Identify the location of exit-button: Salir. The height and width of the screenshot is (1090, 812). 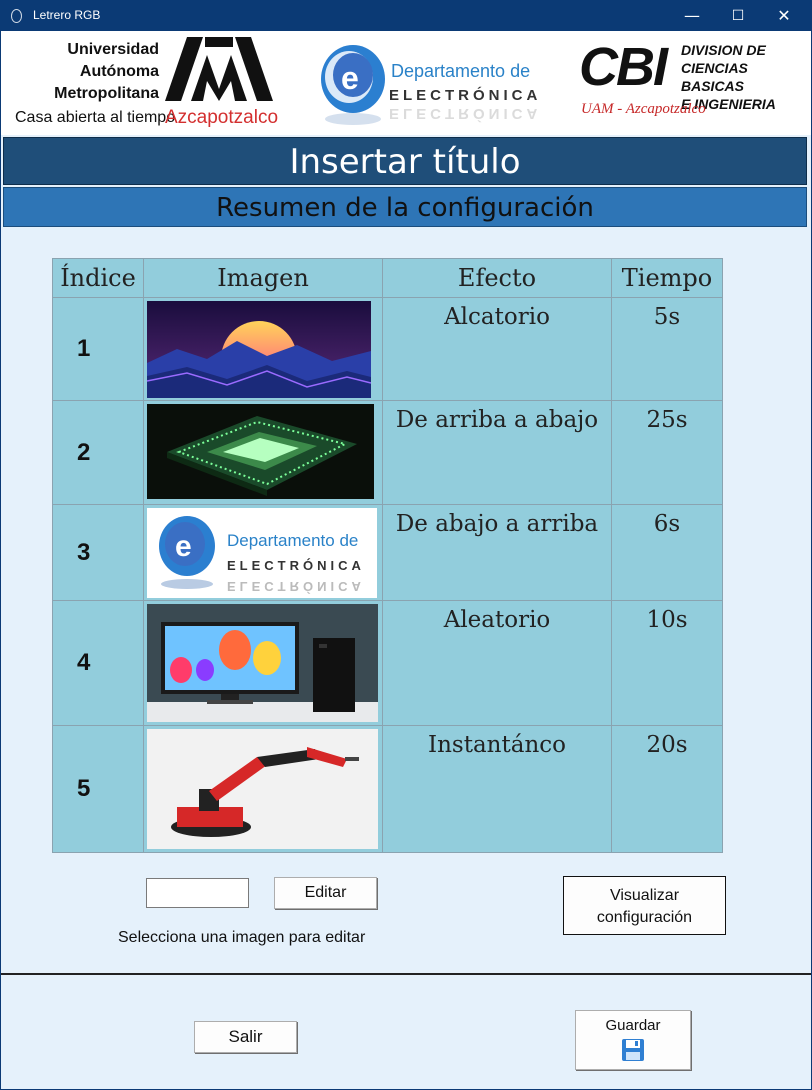
(245, 1037).